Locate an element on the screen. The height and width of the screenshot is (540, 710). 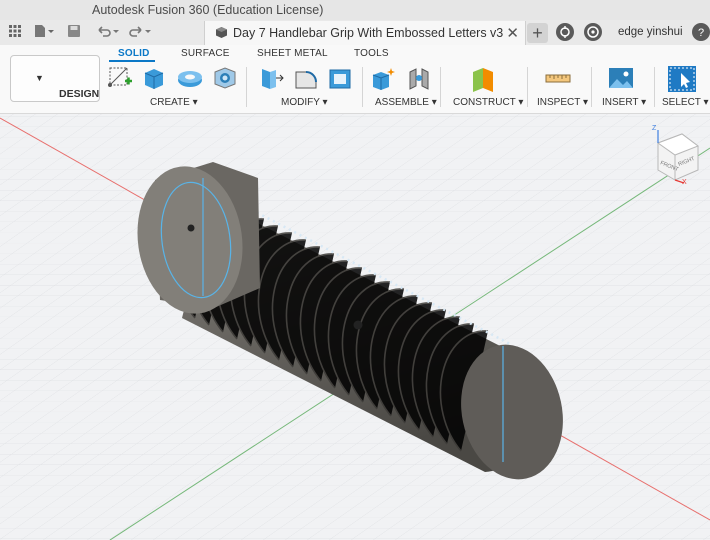
new-tab-button: + is located at coordinates (537, 33).